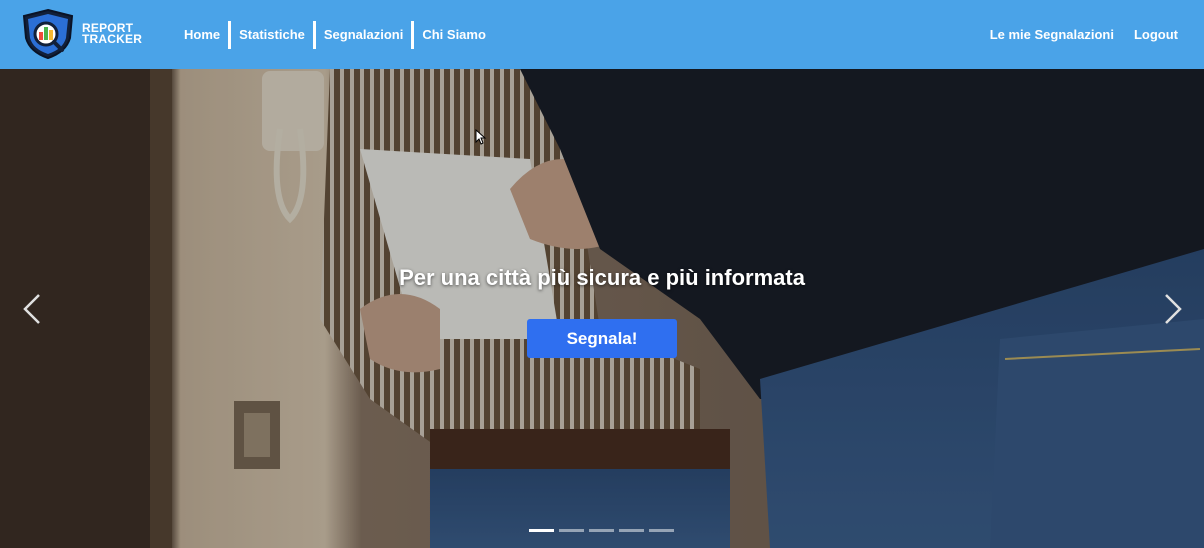 This screenshot has height=548, width=1204. I want to click on nav-home: Home, so click(202, 35).